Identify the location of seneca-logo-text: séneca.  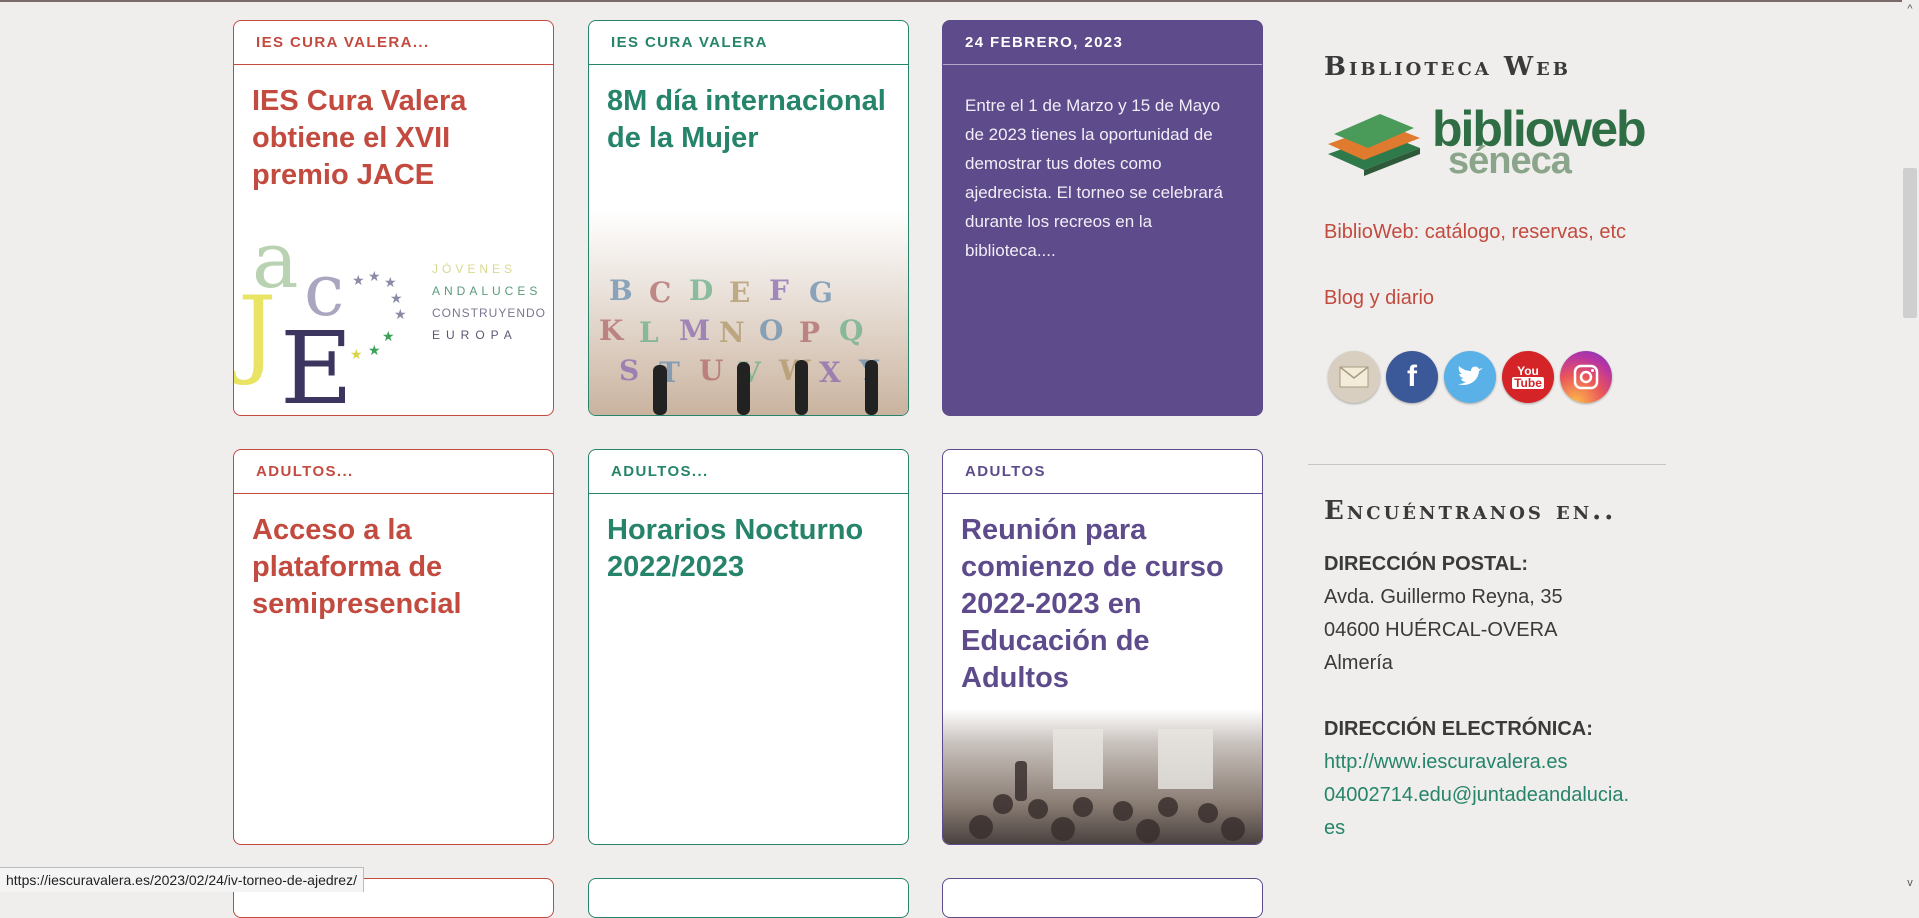
(1510, 161).